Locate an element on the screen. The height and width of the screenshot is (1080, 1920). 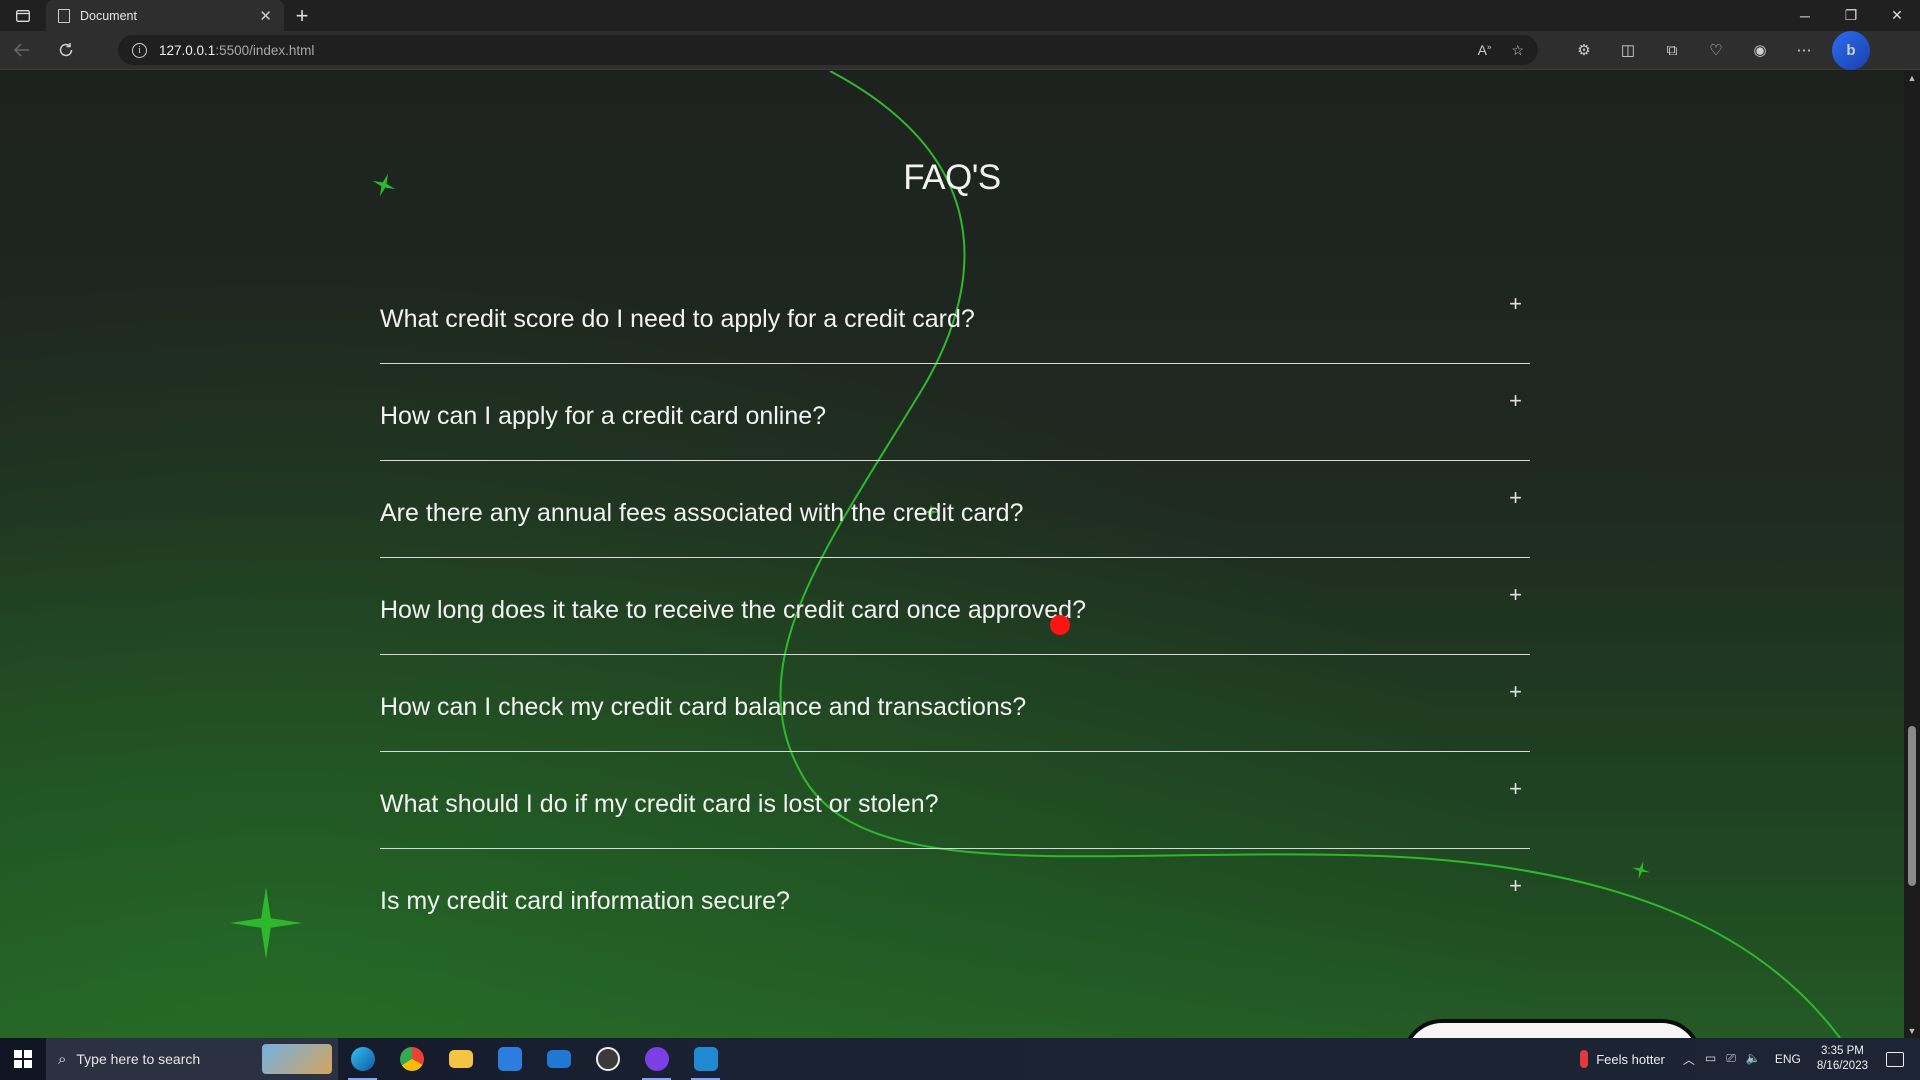
vscode-icon is located at coordinates (705, 1059).